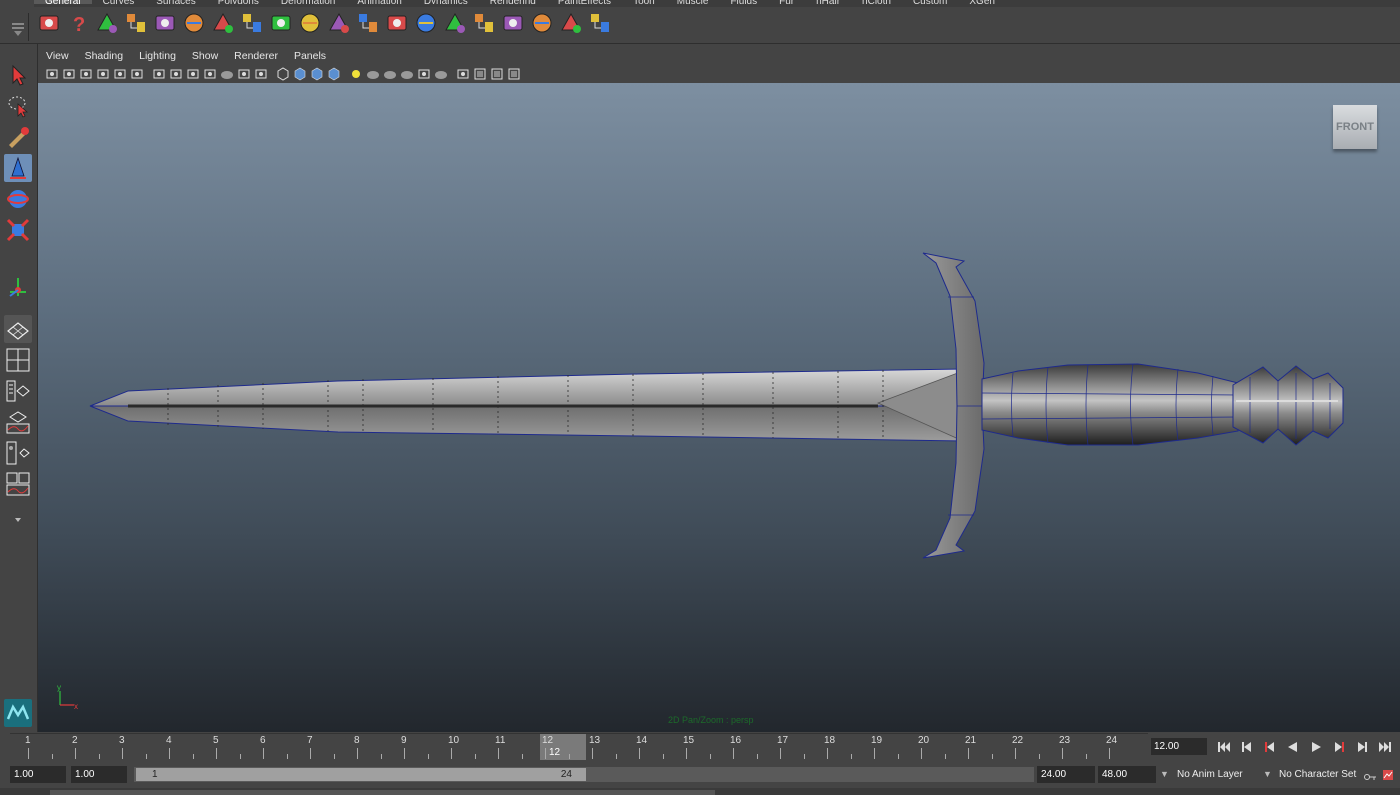 This screenshot has height=795, width=1400. What do you see at coordinates (743, 2) in the screenshot?
I see `shelf-tab-fluids: Fluids` at bounding box center [743, 2].